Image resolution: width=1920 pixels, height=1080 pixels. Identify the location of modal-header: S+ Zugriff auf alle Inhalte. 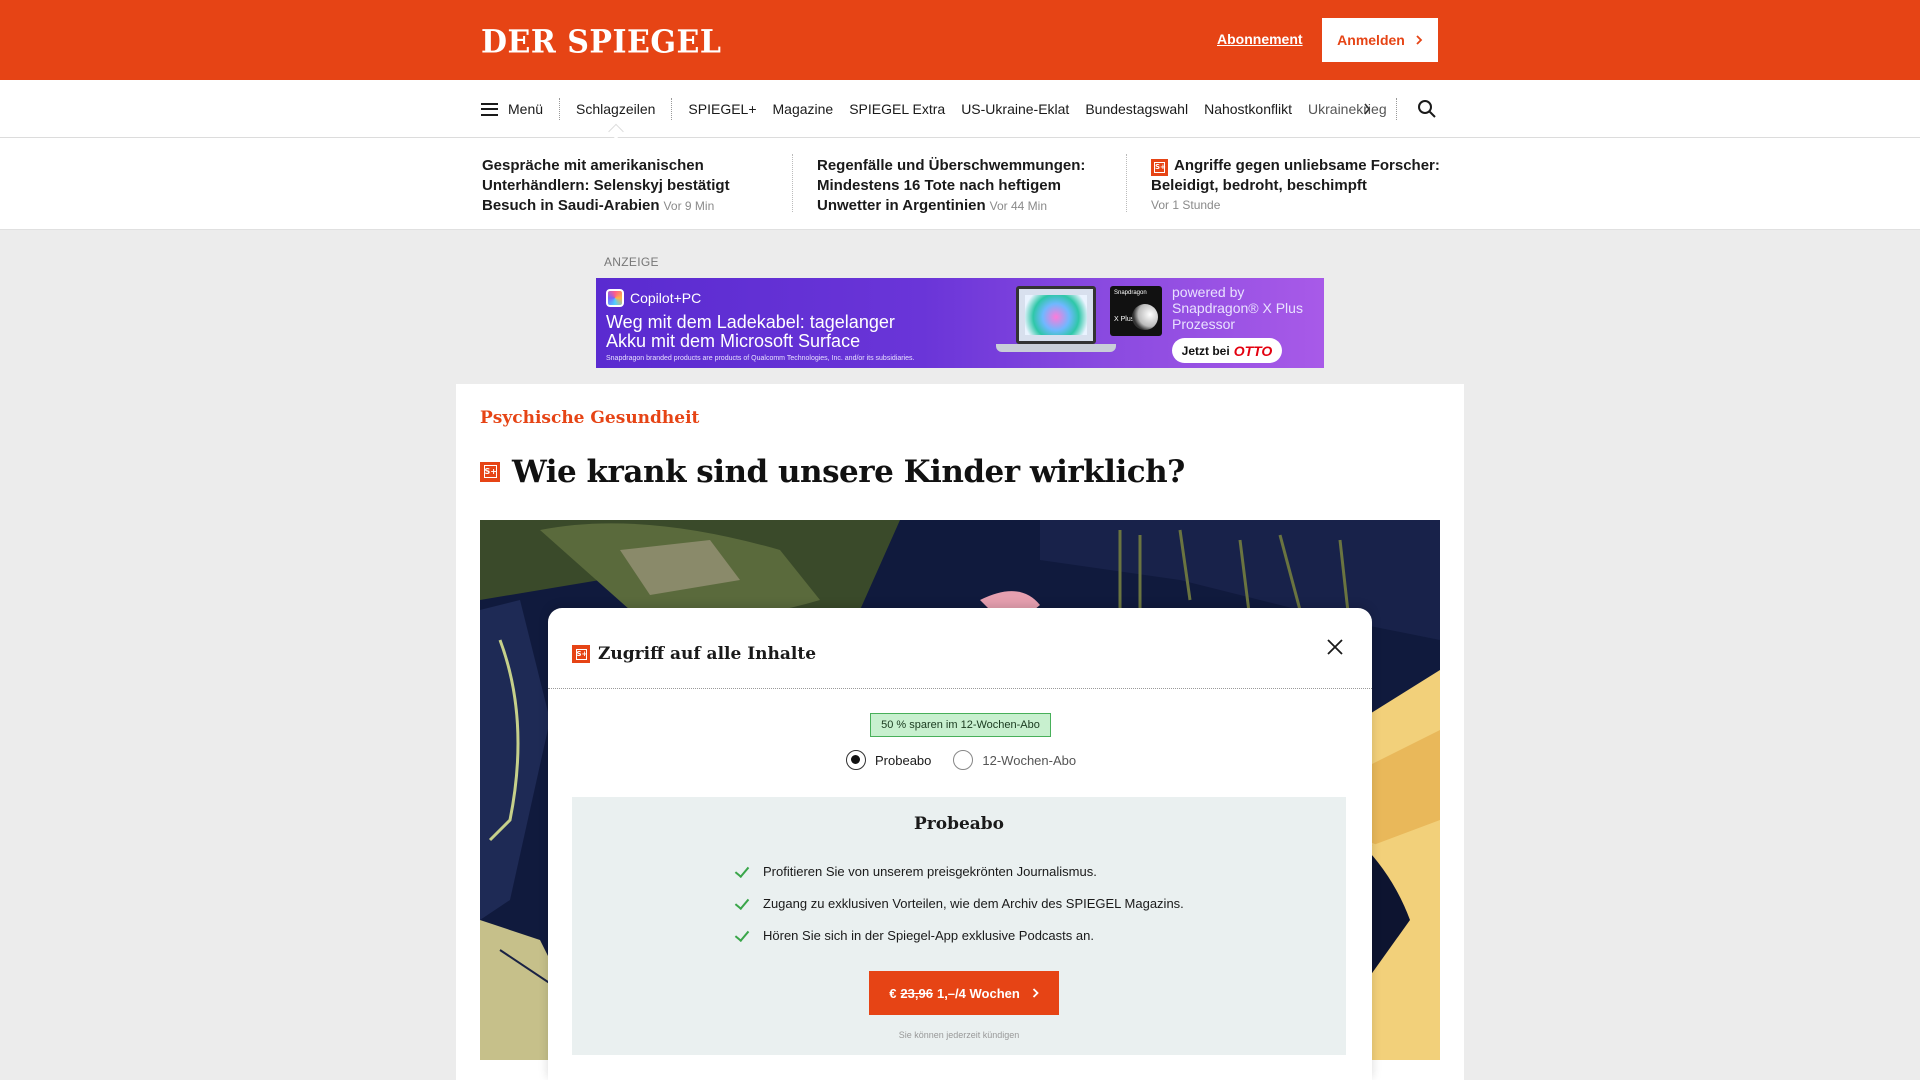
(960, 648).